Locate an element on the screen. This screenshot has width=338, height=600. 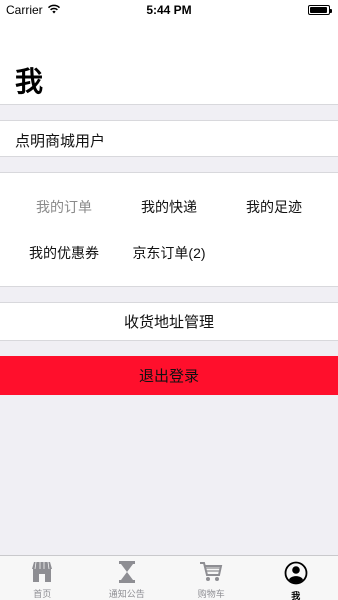
store-icon is located at coordinates (42, 572).